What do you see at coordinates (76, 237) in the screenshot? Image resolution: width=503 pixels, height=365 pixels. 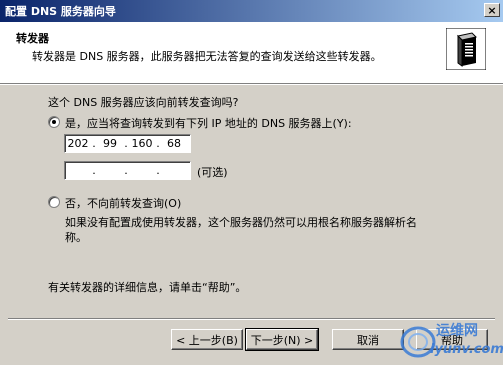 I see `no-forward-description-line2: 称。` at bounding box center [76, 237].